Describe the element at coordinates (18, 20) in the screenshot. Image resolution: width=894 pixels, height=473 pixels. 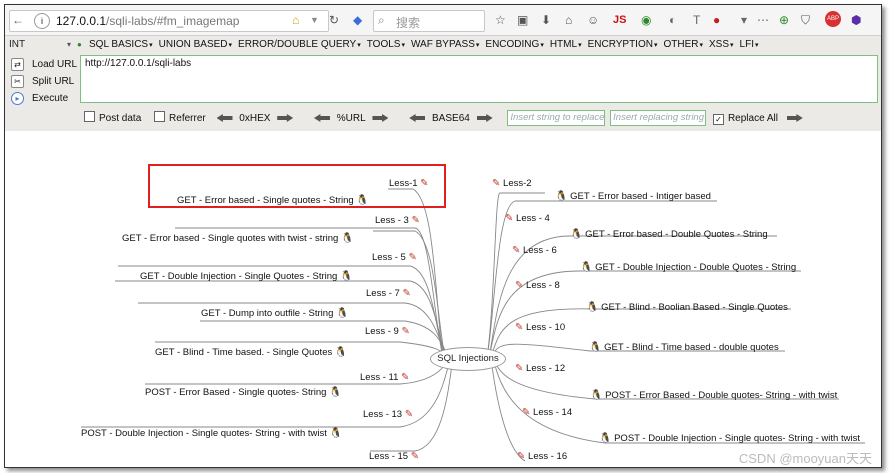
I see `back-arrow-icon: ←` at that location.